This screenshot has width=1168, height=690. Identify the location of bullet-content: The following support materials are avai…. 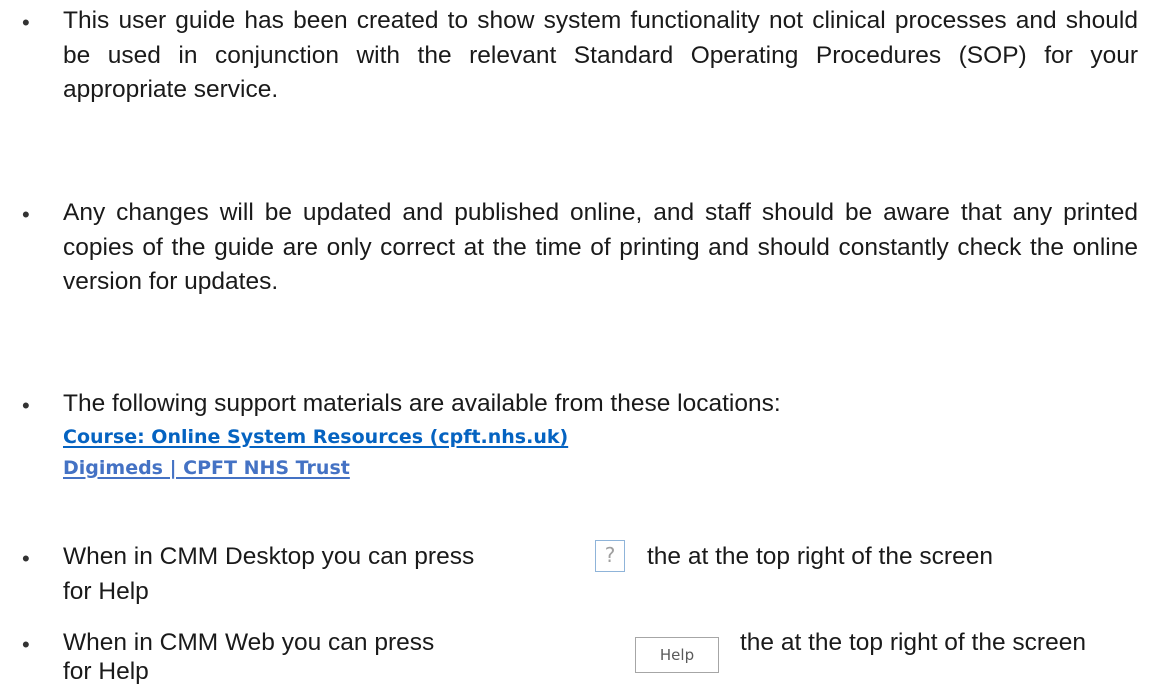
(600, 435).